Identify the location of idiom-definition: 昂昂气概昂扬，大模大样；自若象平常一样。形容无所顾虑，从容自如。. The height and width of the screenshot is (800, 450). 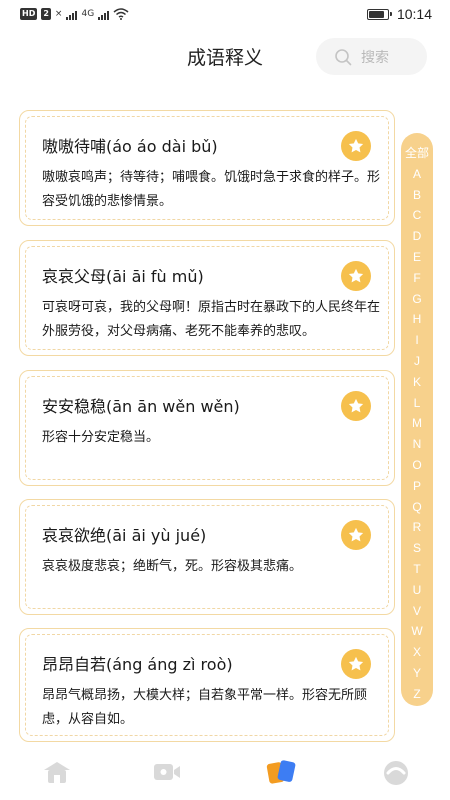
(205, 707).